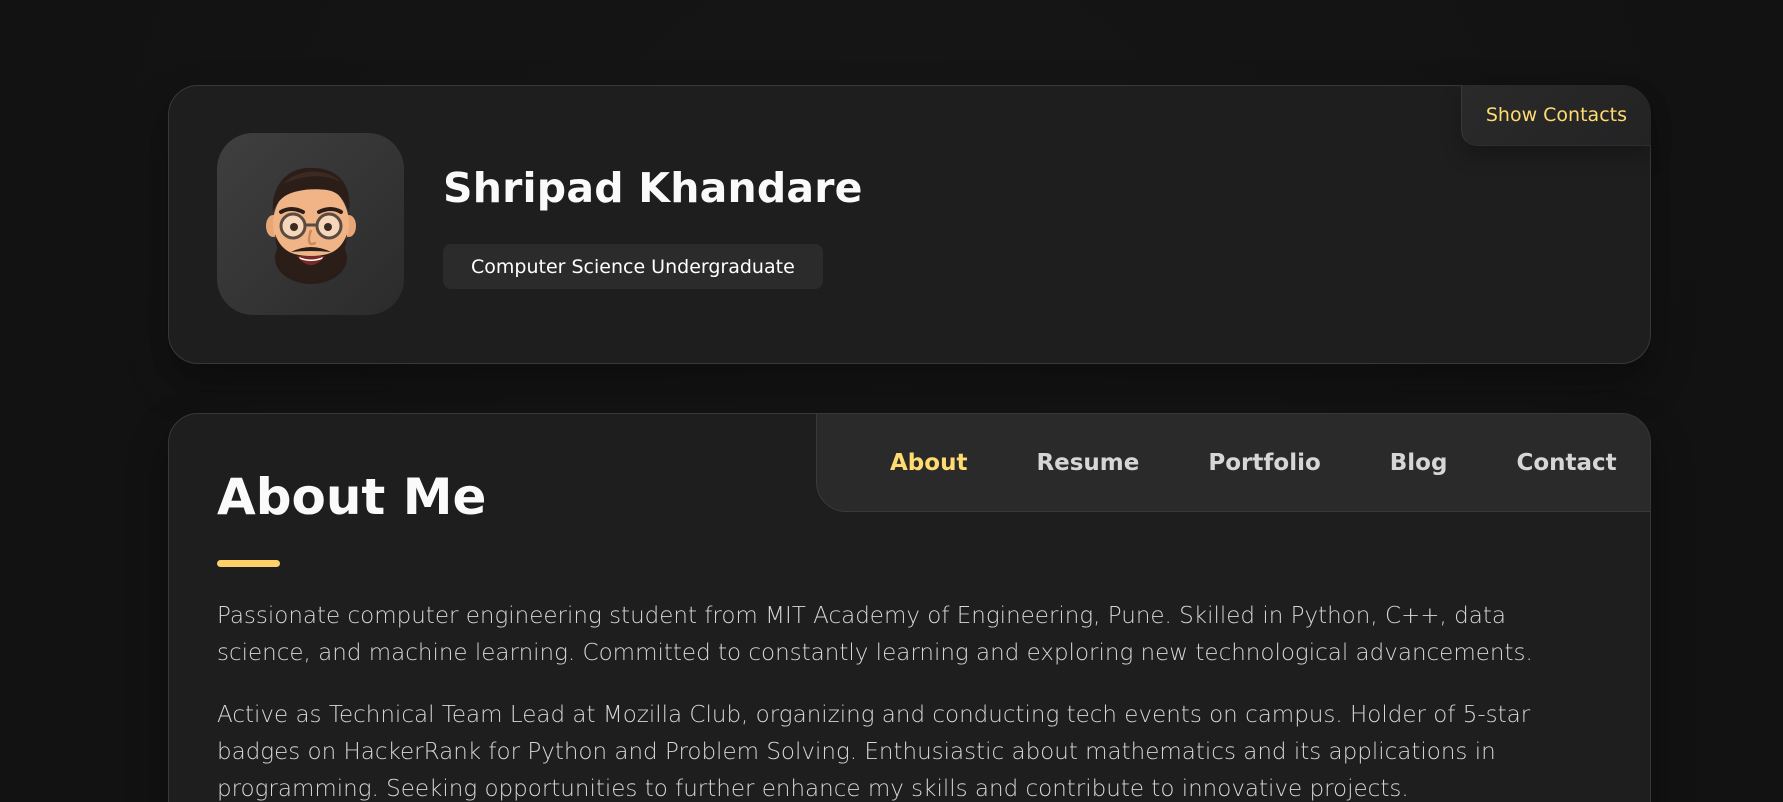  What do you see at coordinates (928, 463) in the screenshot?
I see `nav-about: About` at bounding box center [928, 463].